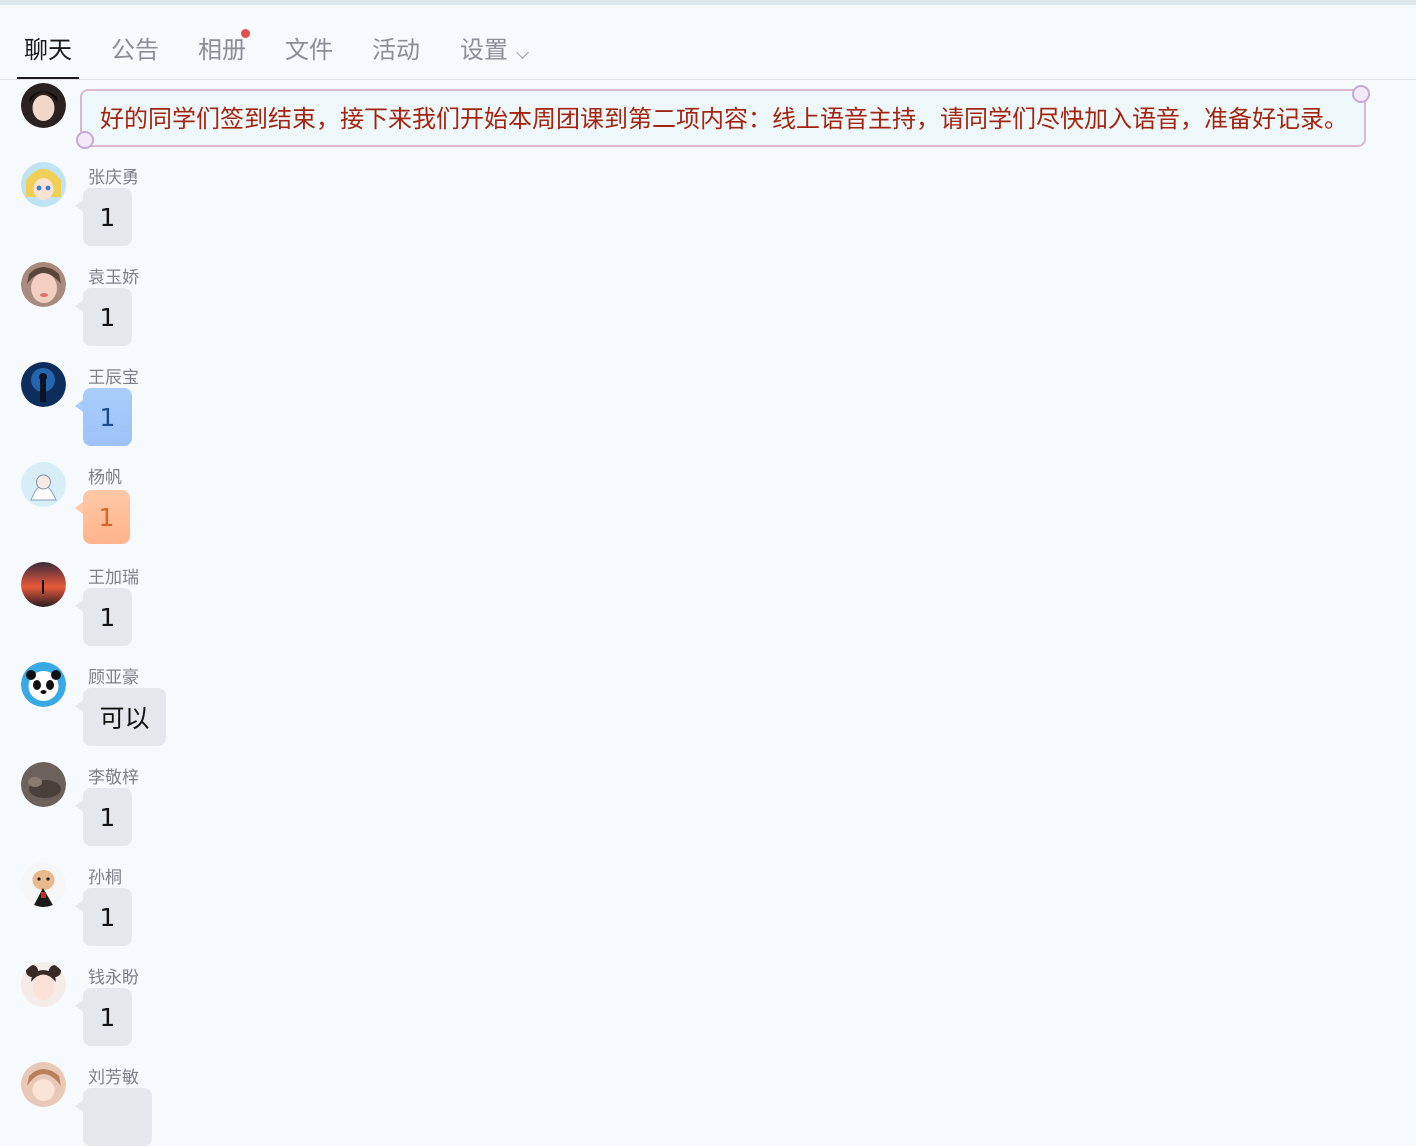 The height and width of the screenshot is (1146, 1416). Describe the element at coordinates (113, 1117) in the screenshot. I see `message-bubble` at that location.